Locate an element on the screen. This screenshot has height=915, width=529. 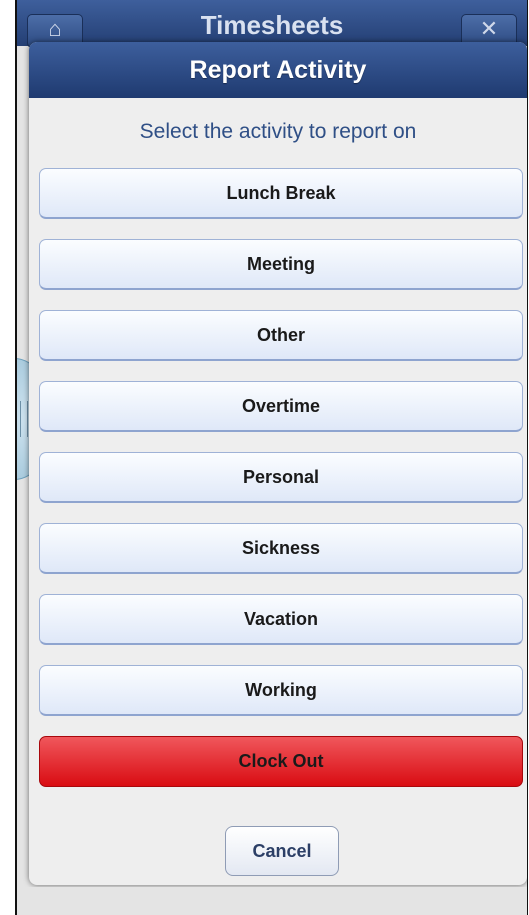
activity-button-working: Working is located at coordinates (281, 690).